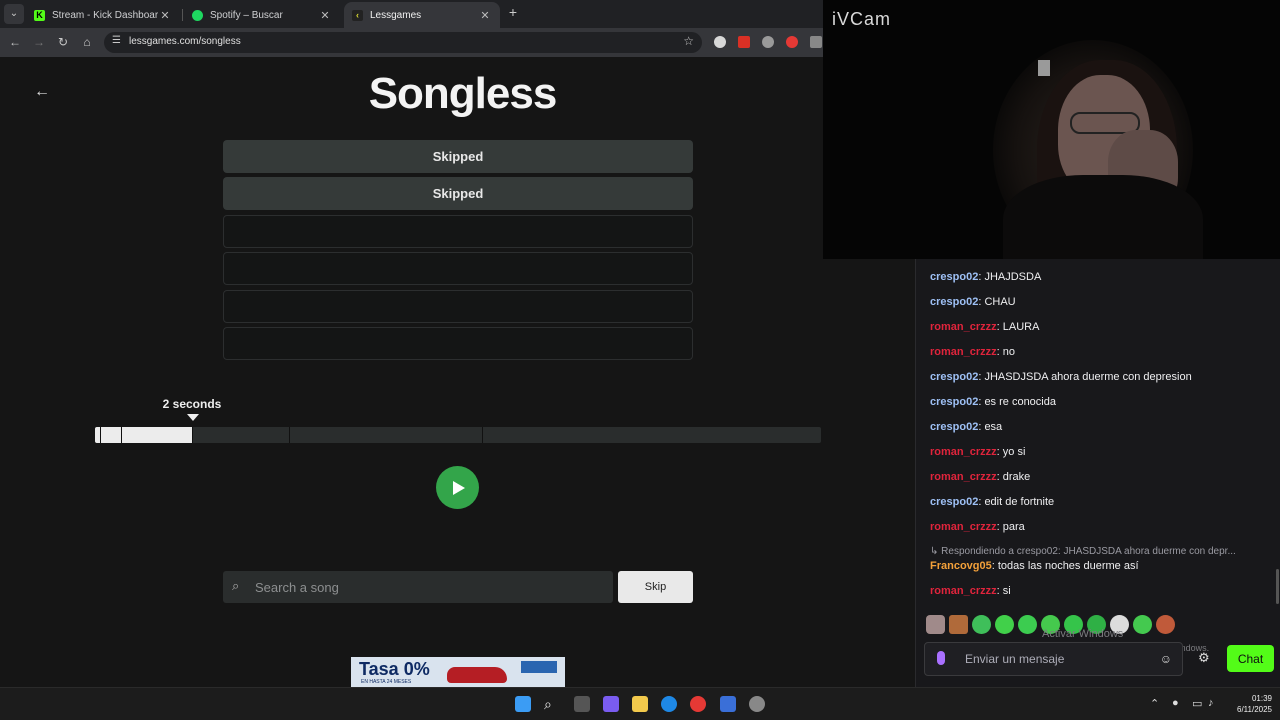  Describe the element at coordinates (1103, 217) in the screenshot. I see `webcam-person-body` at that location.